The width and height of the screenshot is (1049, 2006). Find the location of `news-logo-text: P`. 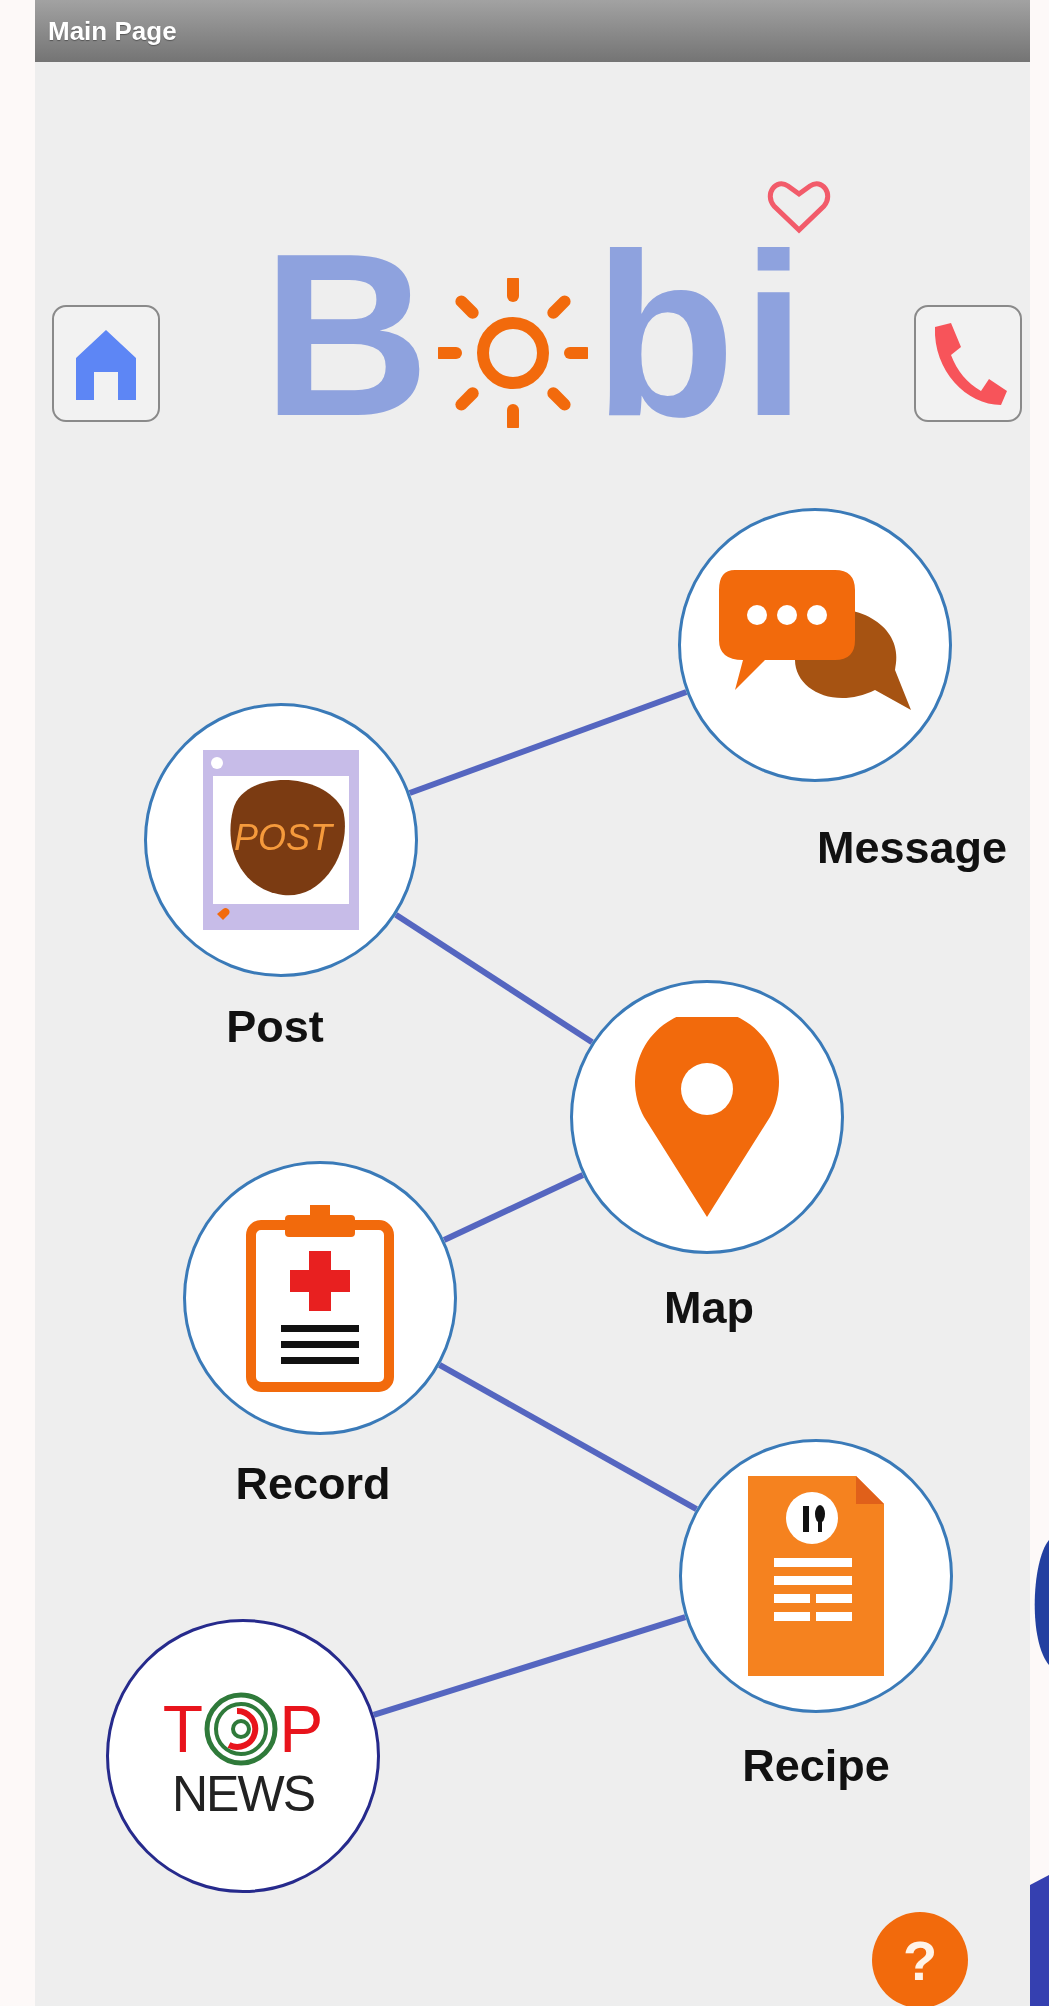

news-logo-text: P is located at coordinates (301, 1728).